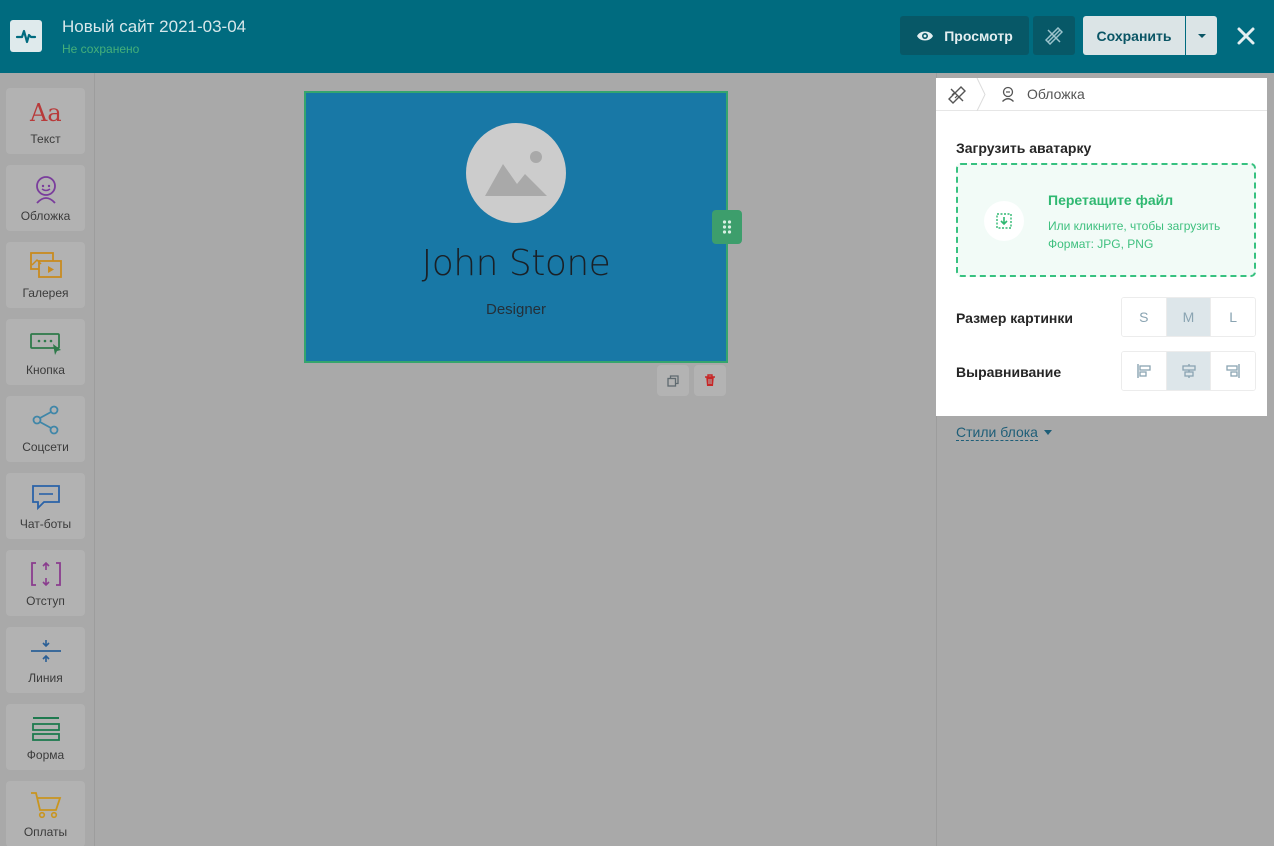 The height and width of the screenshot is (846, 1274). I want to click on size-option-l: L, so click(1233, 317).